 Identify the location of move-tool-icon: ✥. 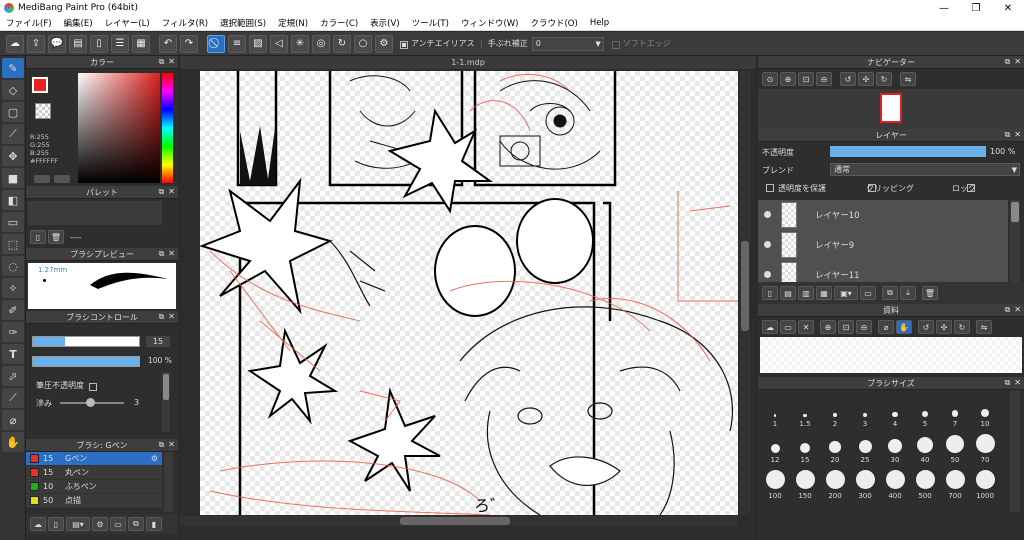
(13, 156).